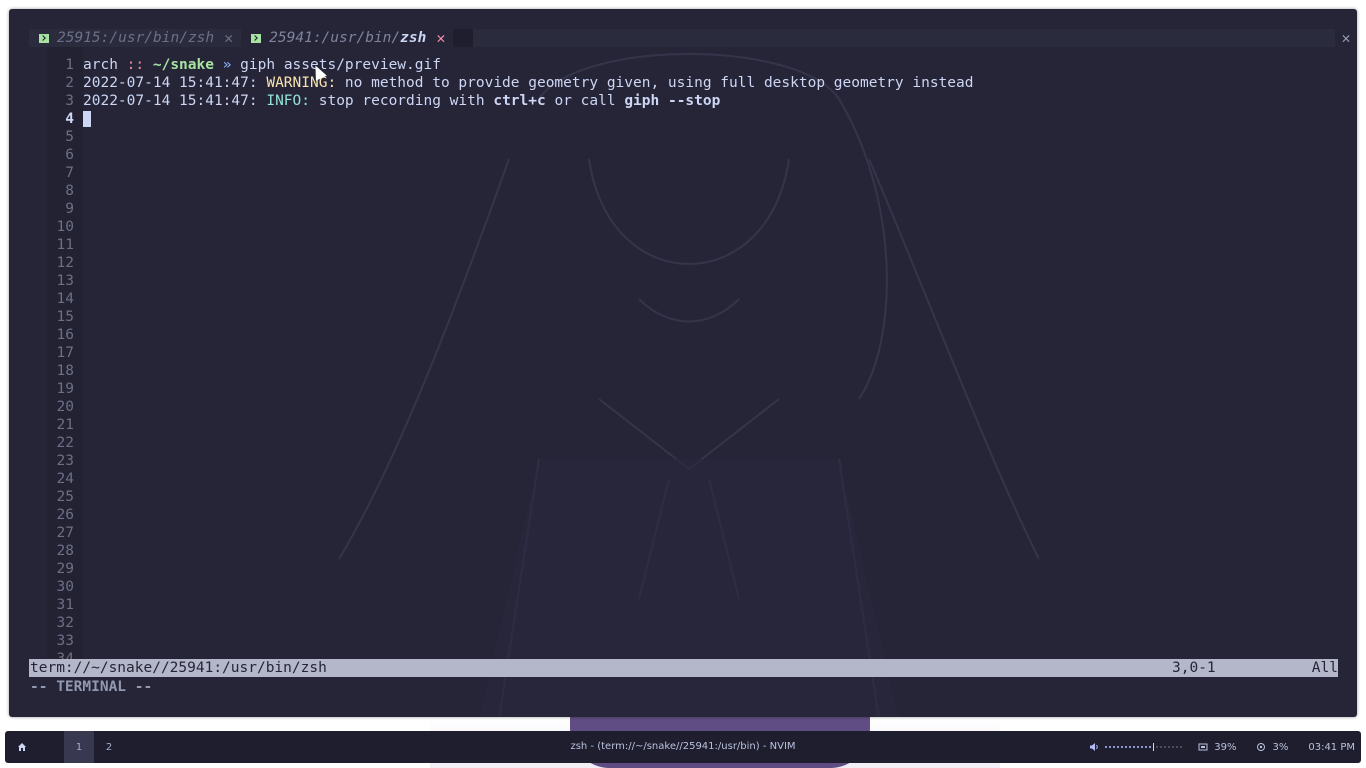 This screenshot has width=1366, height=768. I want to click on terminal-icon, so click(44, 38).